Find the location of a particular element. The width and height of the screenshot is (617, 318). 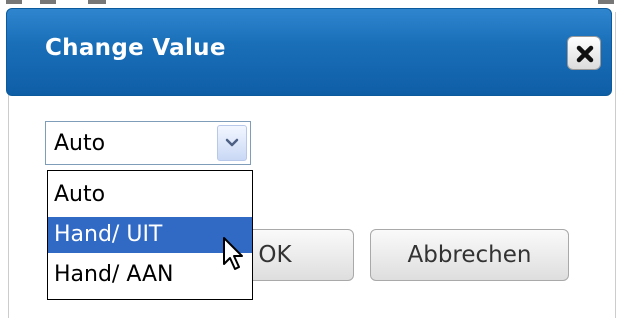

chevron-down-icon is located at coordinates (232, 142).